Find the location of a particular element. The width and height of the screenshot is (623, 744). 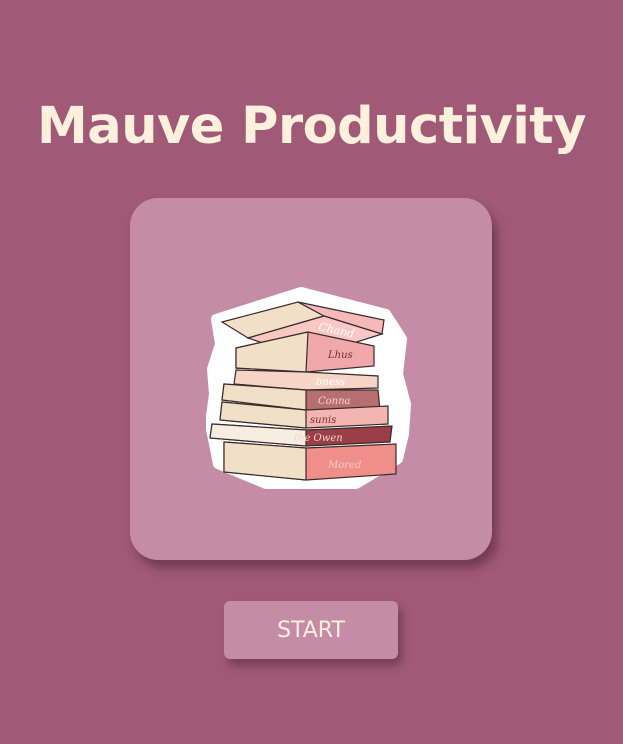

svg-text: Lhus is located at coordinates (340, 355).